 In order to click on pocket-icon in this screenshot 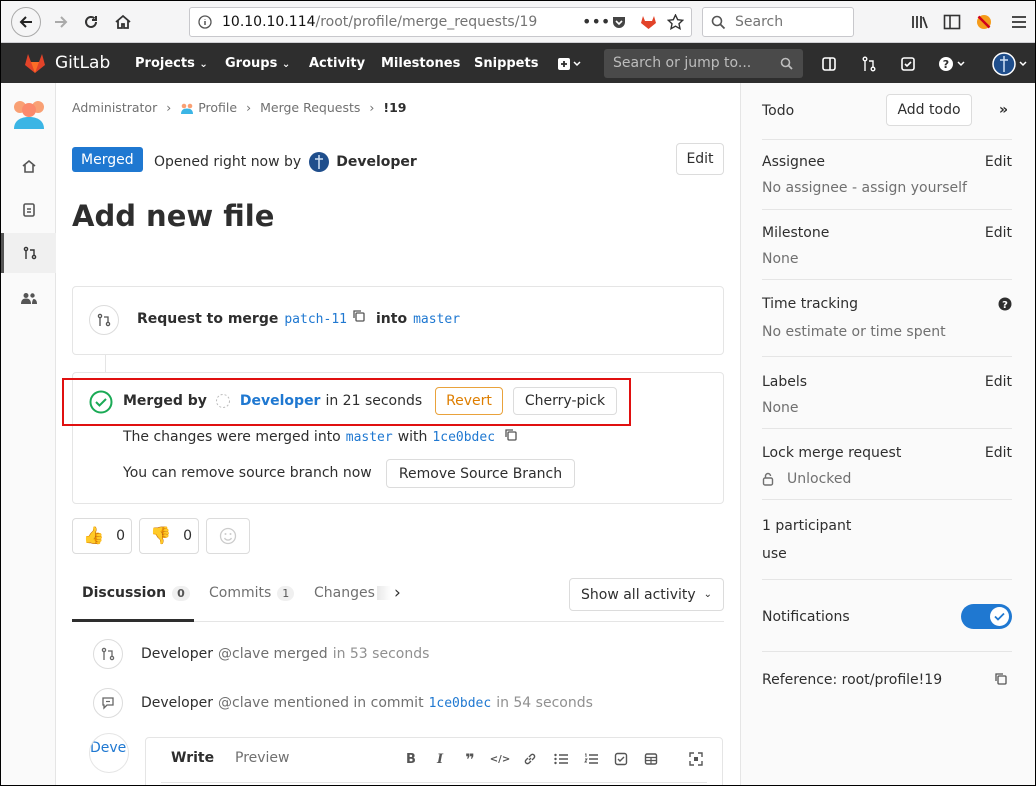, I will do `click(619, 22)`.